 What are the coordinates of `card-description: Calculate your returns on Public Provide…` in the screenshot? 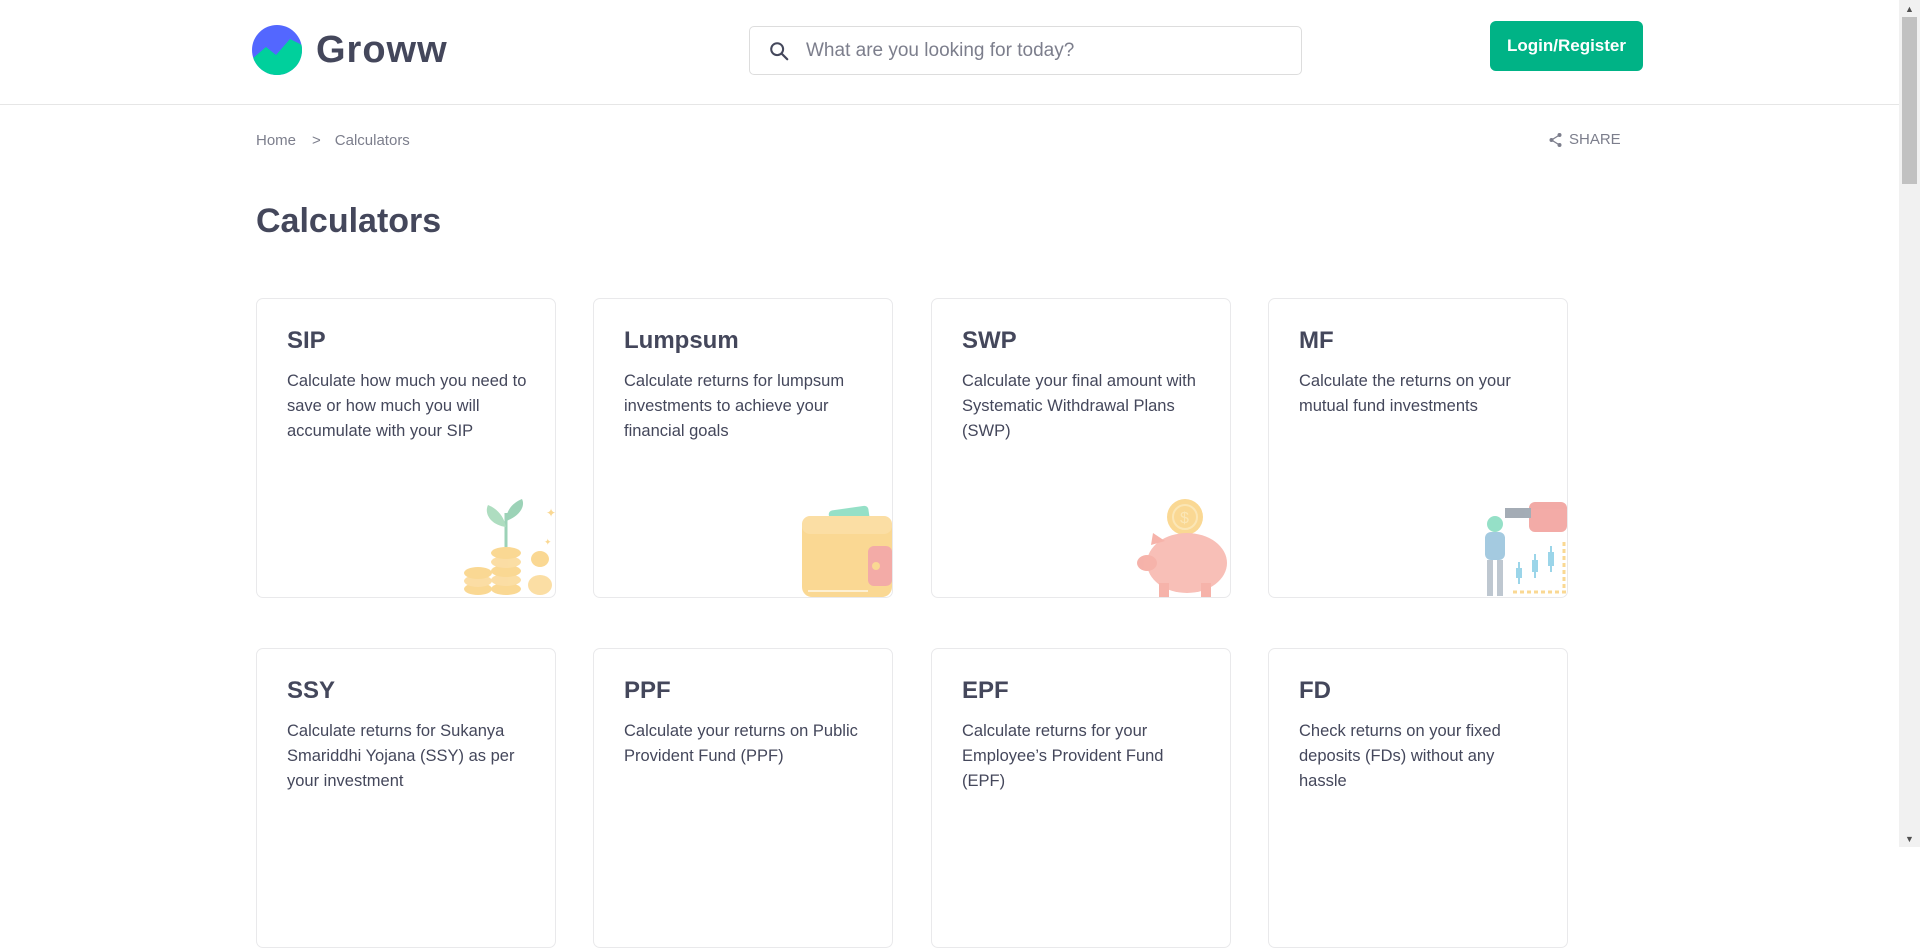 It's located at (741, 743).